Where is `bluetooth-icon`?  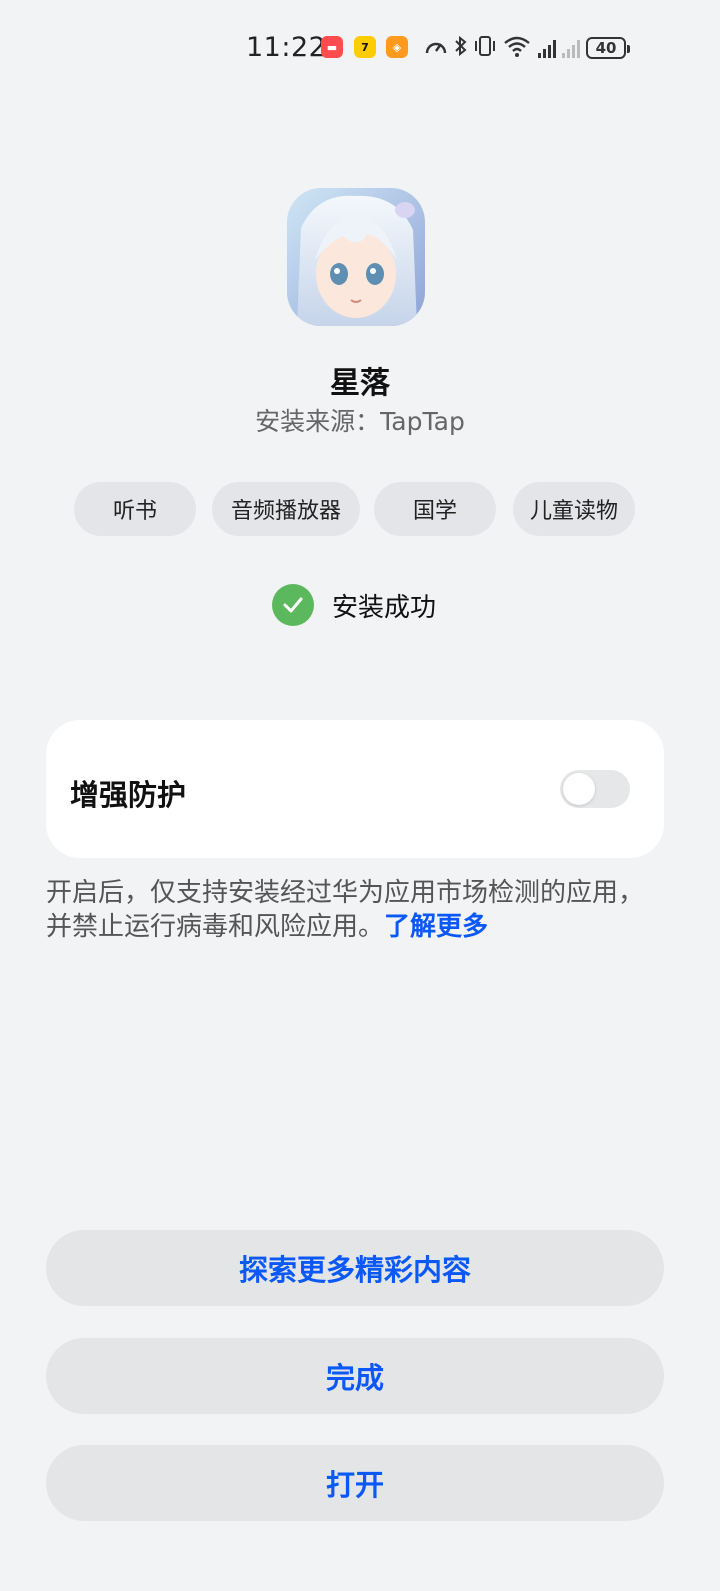
bluetooth-icon is located at coordinates (461, 48).